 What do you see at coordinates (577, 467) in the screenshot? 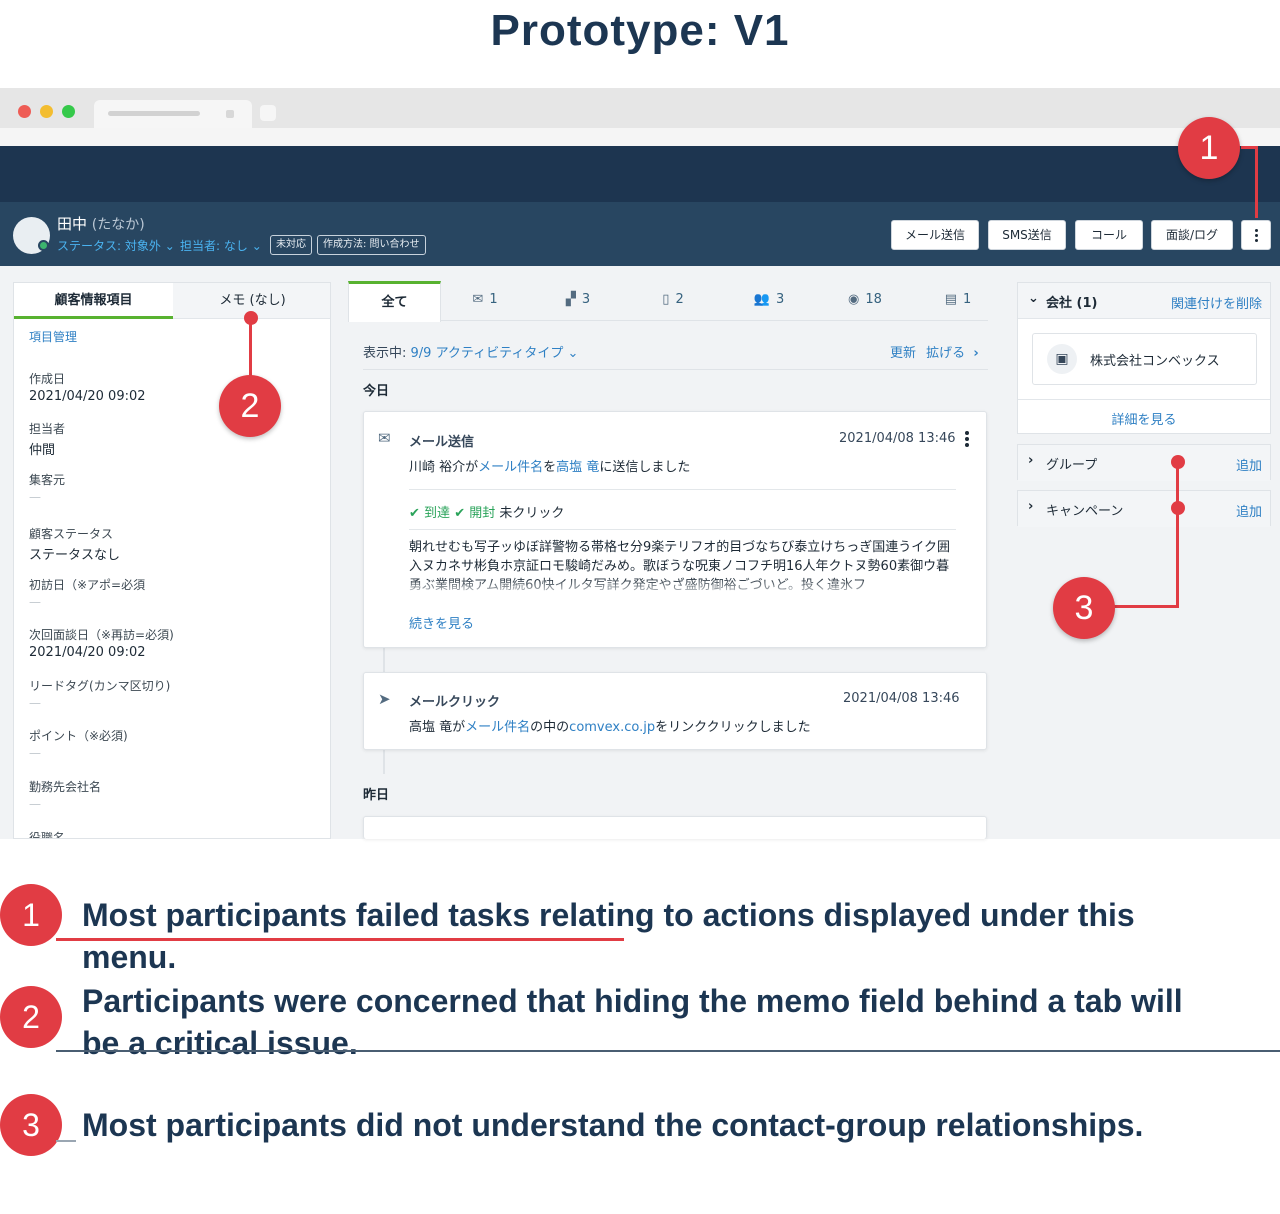
I see `recipient-link: 高塩 竜` at bounding box center [577, 467].